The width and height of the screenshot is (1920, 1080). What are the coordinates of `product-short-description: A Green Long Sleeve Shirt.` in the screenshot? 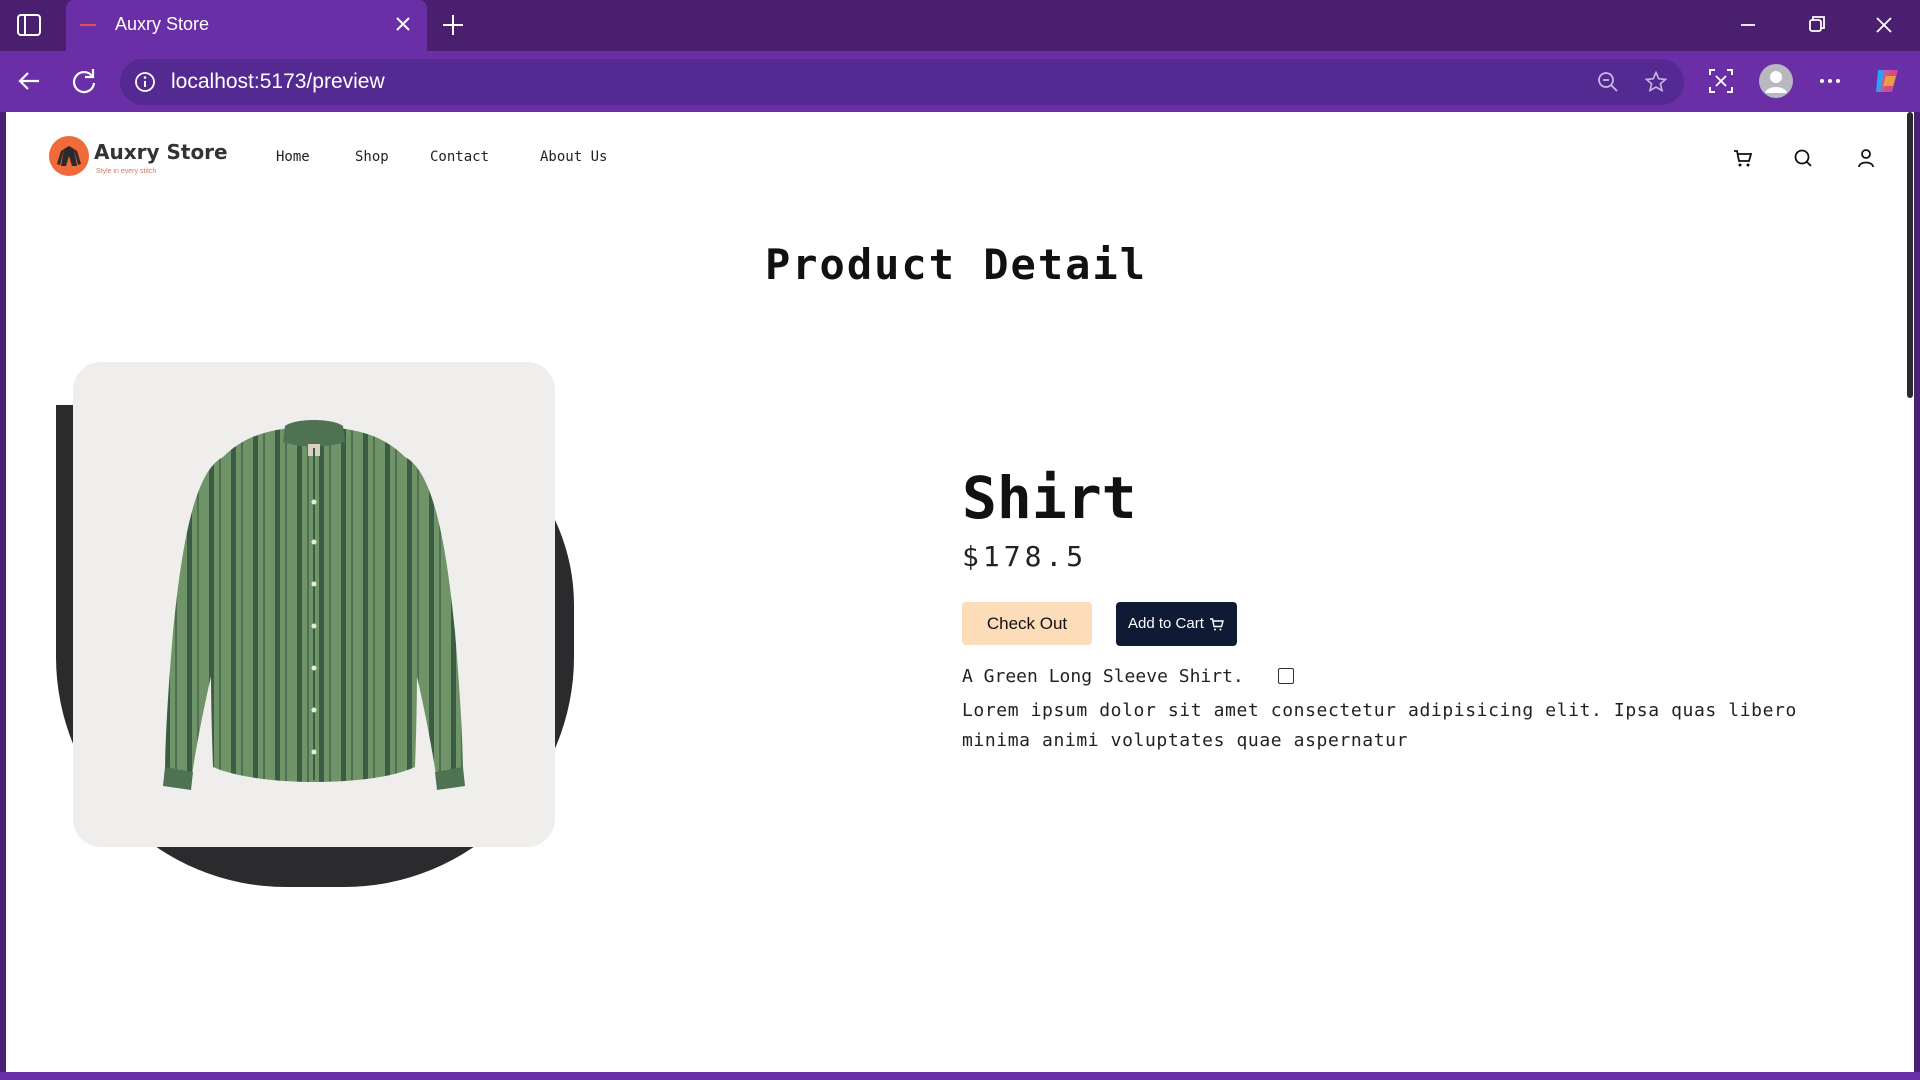 It's located at (1103, 676).